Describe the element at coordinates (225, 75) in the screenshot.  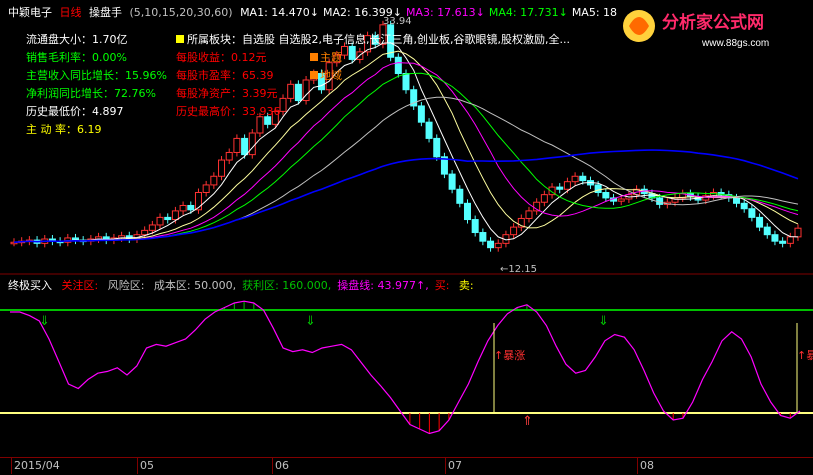
I see `info-row: 每股市盈率：65.39` at that location.